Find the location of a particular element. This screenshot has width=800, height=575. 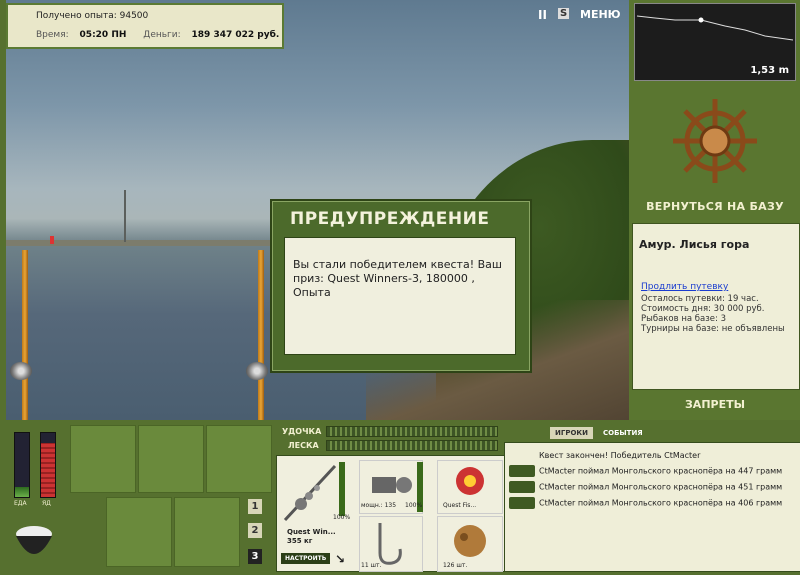

tournaments-info: Турниры на базе: не объявлены is located at coordinates (713, 329).